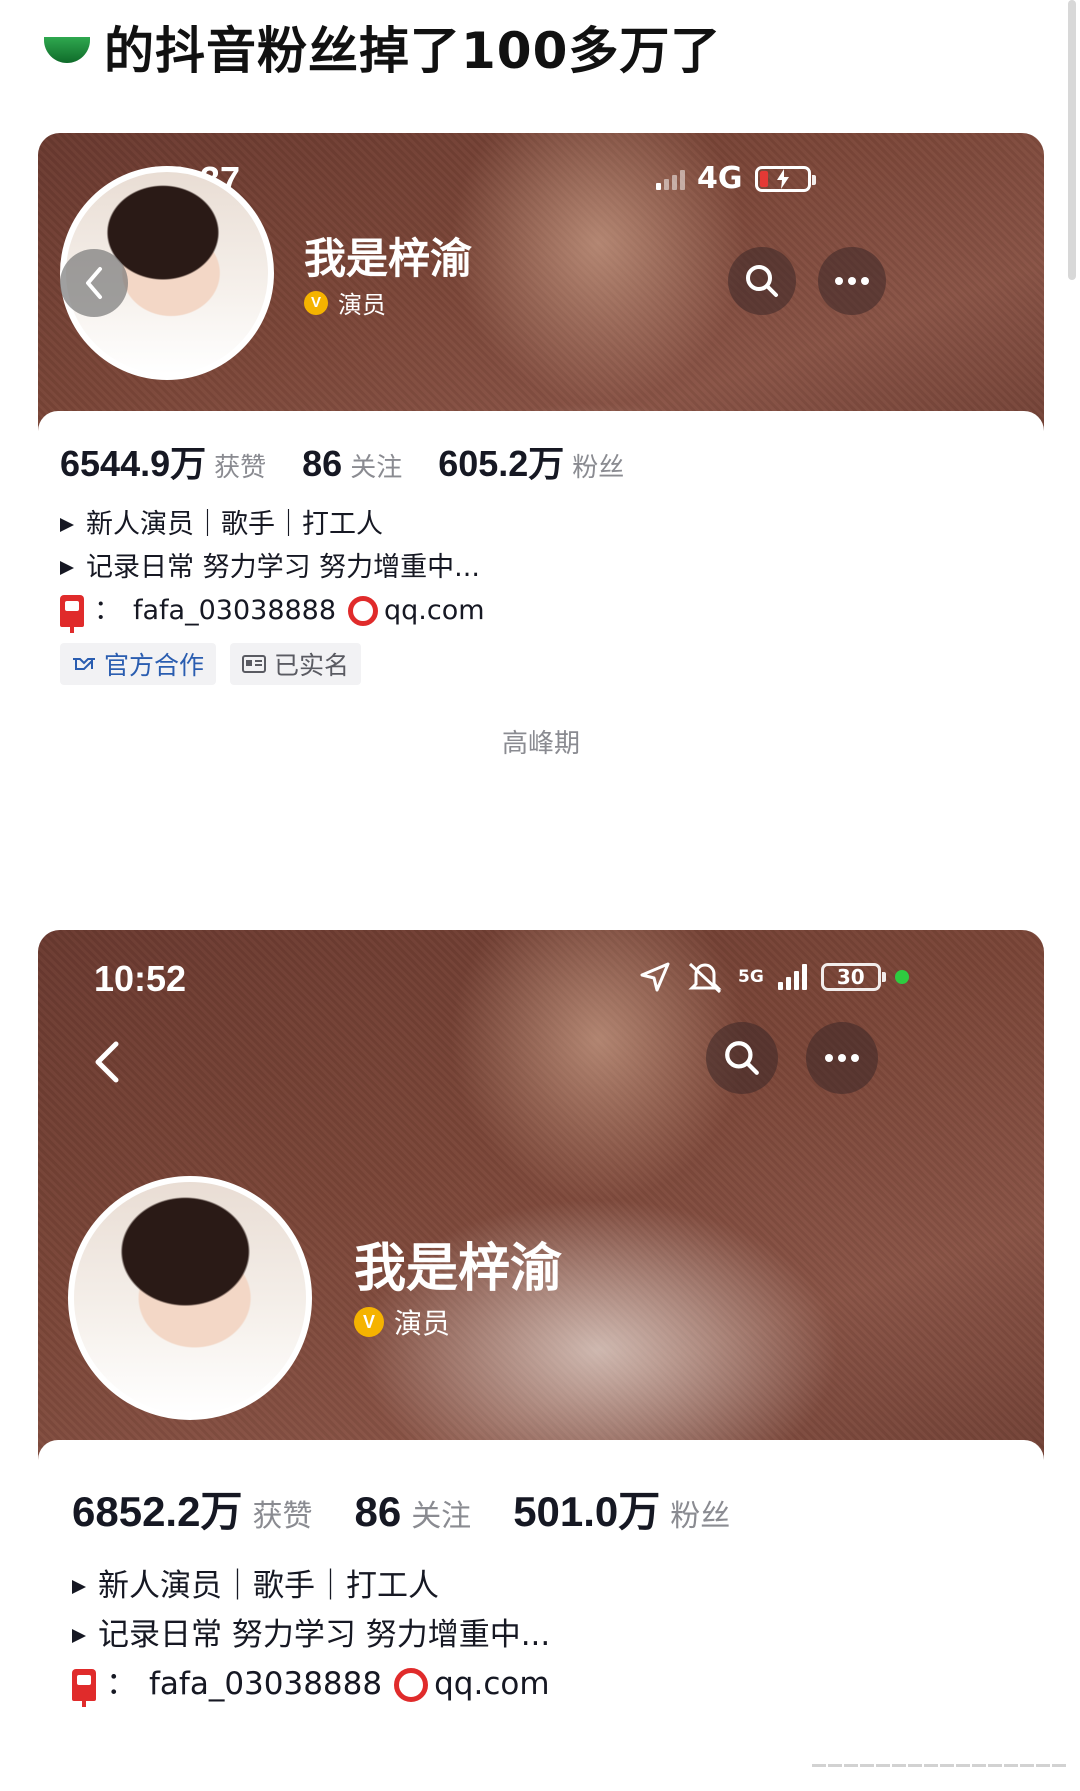 The height and width of the screenshot is (1791, 1080). Describe the element at coordinates (541, 978) in the screenshot. I see `status-bar: 10:52 5G 30` at that location.